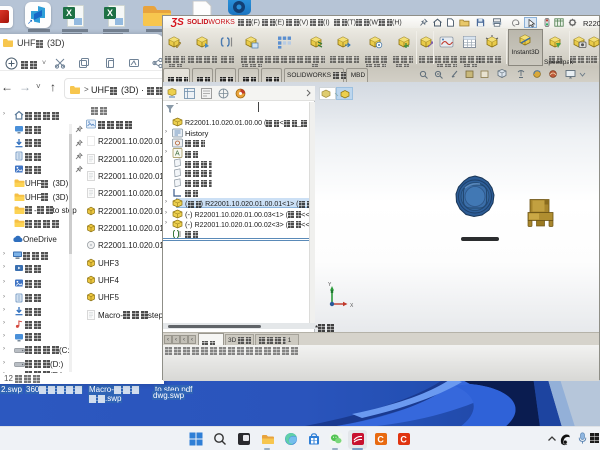 This screenshot has width=600, height=450. What do you see at coordinates (330, 285) in the screenshot?
I see `svg-text: Y` at bounding box center [330, 285].